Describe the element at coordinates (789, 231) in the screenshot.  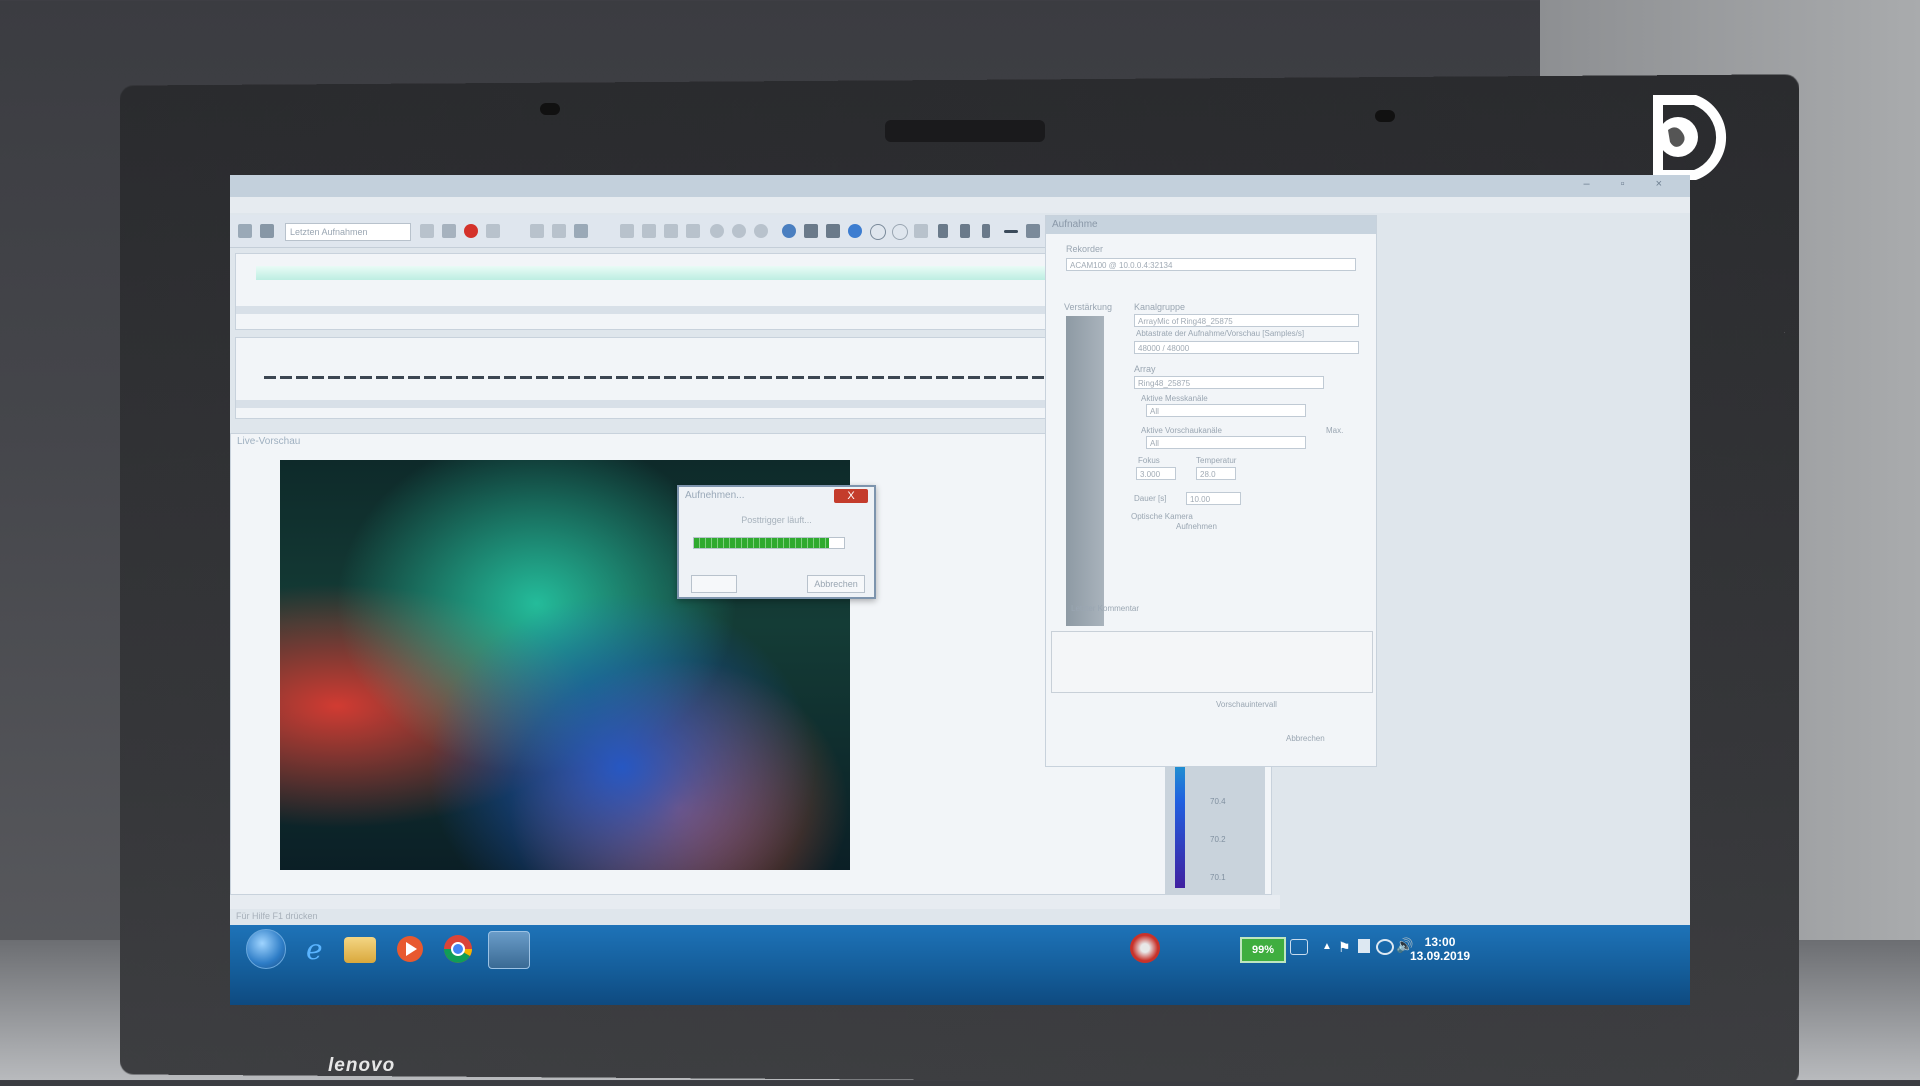
I see `beamforming-icon` at that location.